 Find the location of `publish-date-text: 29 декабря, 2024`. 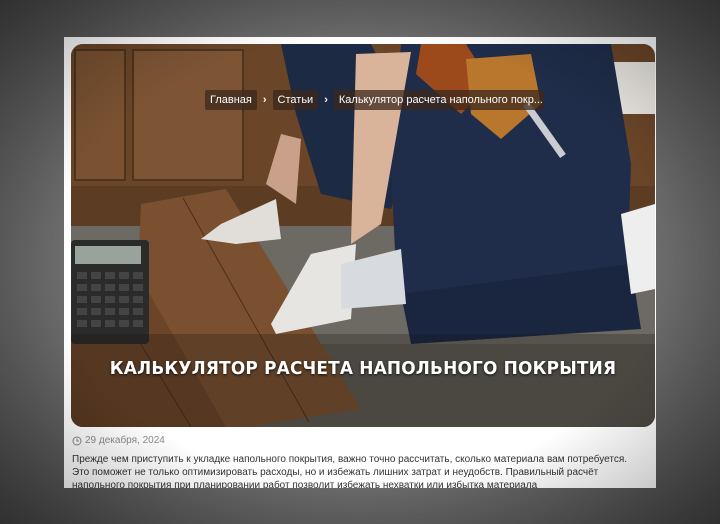

publish-date-text: 29 декабря, 2024 is located at coordinates (125, 440).